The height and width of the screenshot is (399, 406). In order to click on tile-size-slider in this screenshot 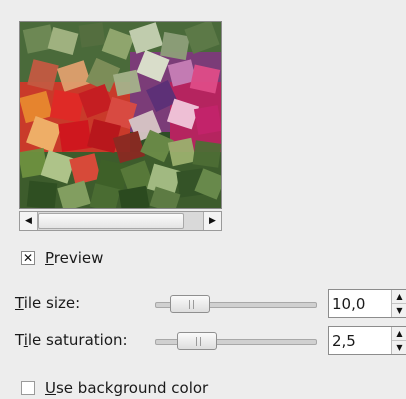, I will do `click(236, 304)`.